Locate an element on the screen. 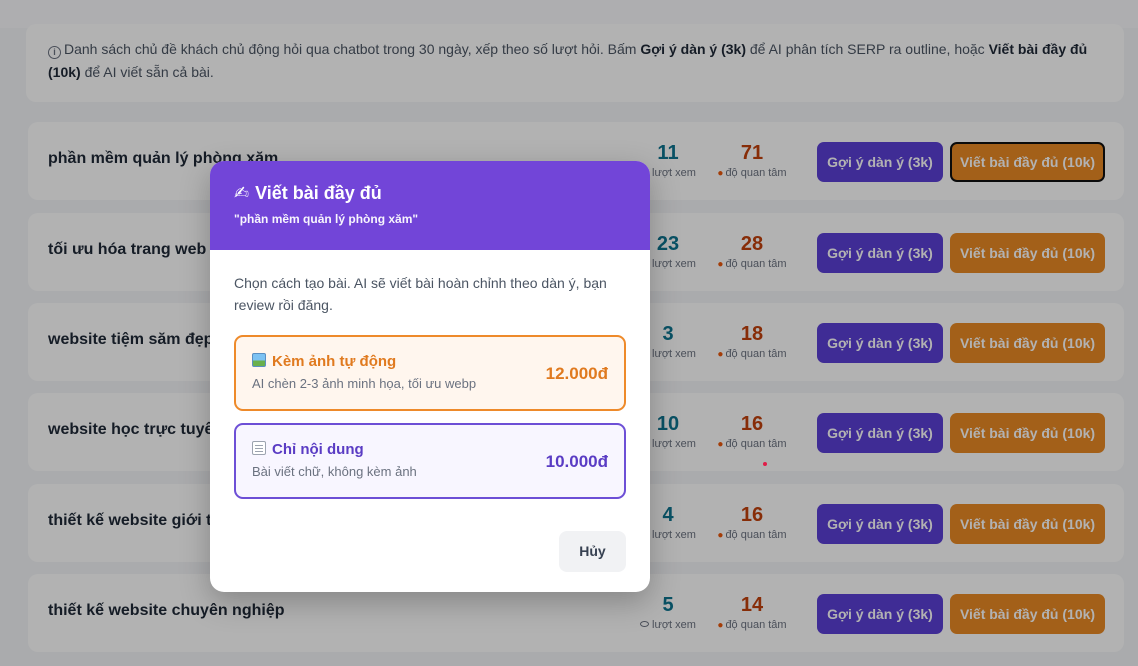 The height and width of the screenshot is (666, 1138). option-name: Chỉ nội dung is located at coordinates (318, 449).